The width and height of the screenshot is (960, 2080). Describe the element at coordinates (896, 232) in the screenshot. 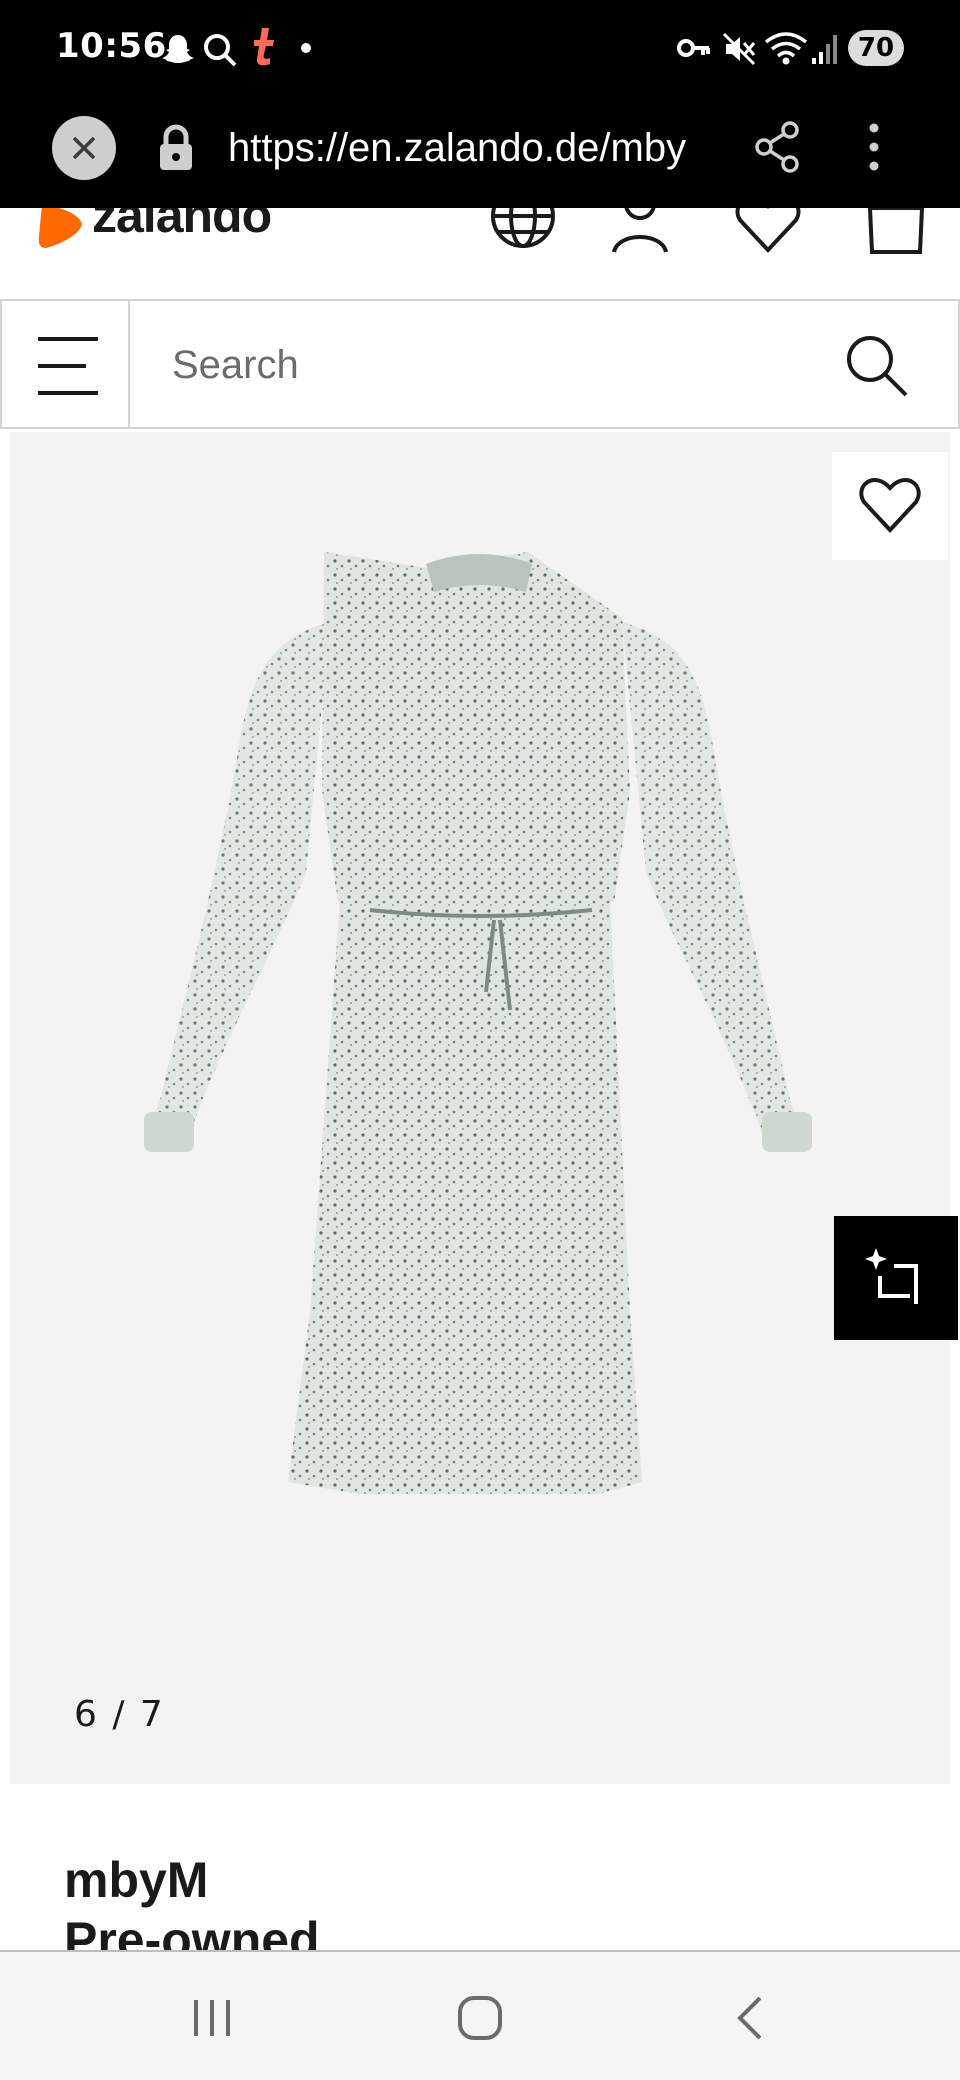

I see `bag-icon` at that location.